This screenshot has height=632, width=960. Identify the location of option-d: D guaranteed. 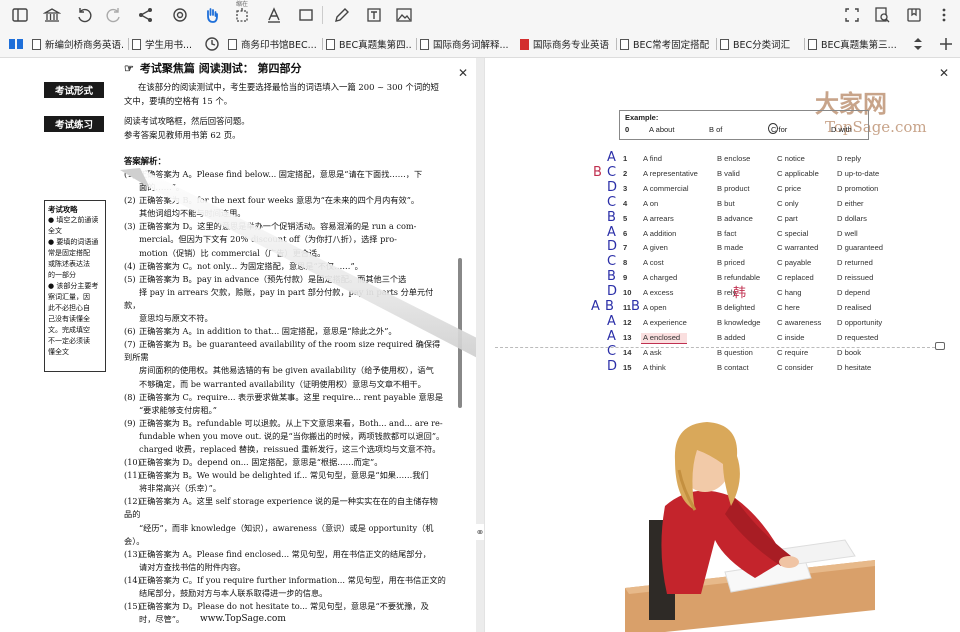
(860, 247).